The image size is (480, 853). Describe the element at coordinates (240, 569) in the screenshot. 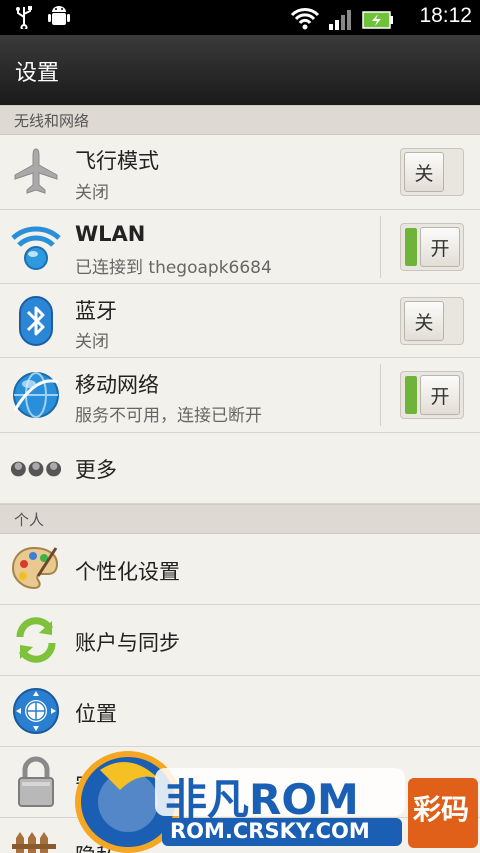

I see `settings-row-personalize: 个性化设置` at that location.